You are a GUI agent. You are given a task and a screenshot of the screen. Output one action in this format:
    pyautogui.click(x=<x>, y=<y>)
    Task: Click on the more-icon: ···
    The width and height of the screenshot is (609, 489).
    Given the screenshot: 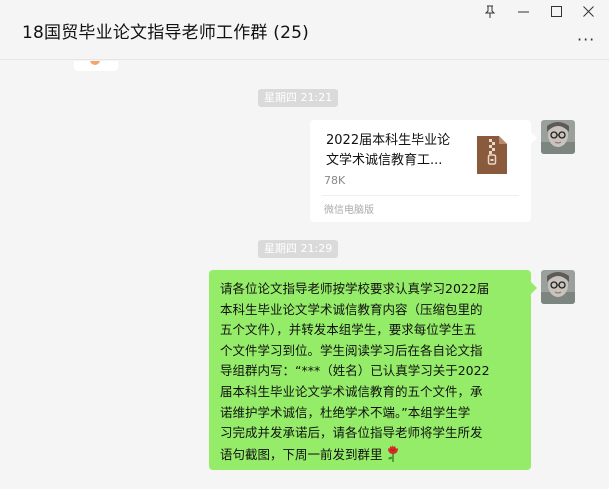 What is the action you would take?
    pyautogui.click(x=586, y=39)
    